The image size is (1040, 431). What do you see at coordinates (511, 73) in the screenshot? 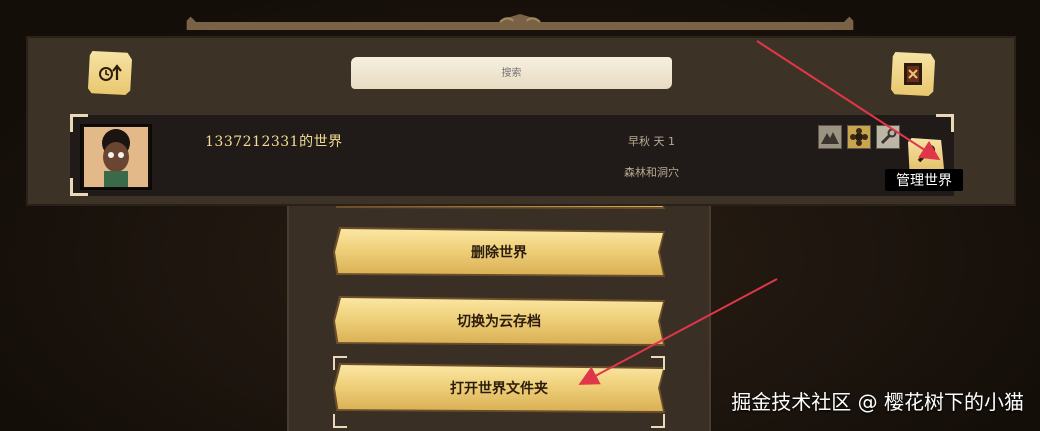
I see `search-input` at bounding box center [511, 73].